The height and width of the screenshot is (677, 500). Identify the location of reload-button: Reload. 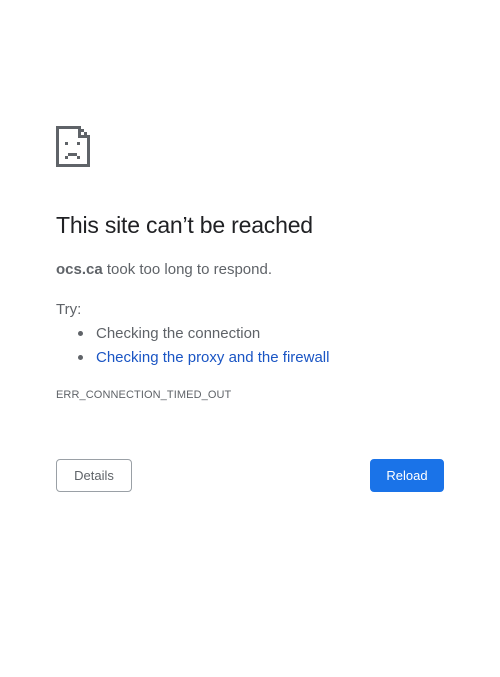
(407, 475).